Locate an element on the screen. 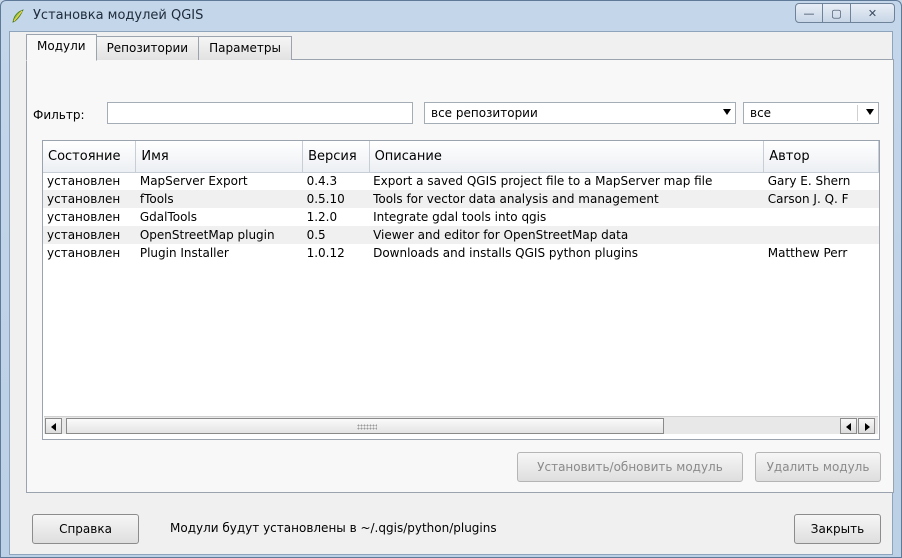  window-title: Установка модулей QGIS is located at coordinates (118, 15).